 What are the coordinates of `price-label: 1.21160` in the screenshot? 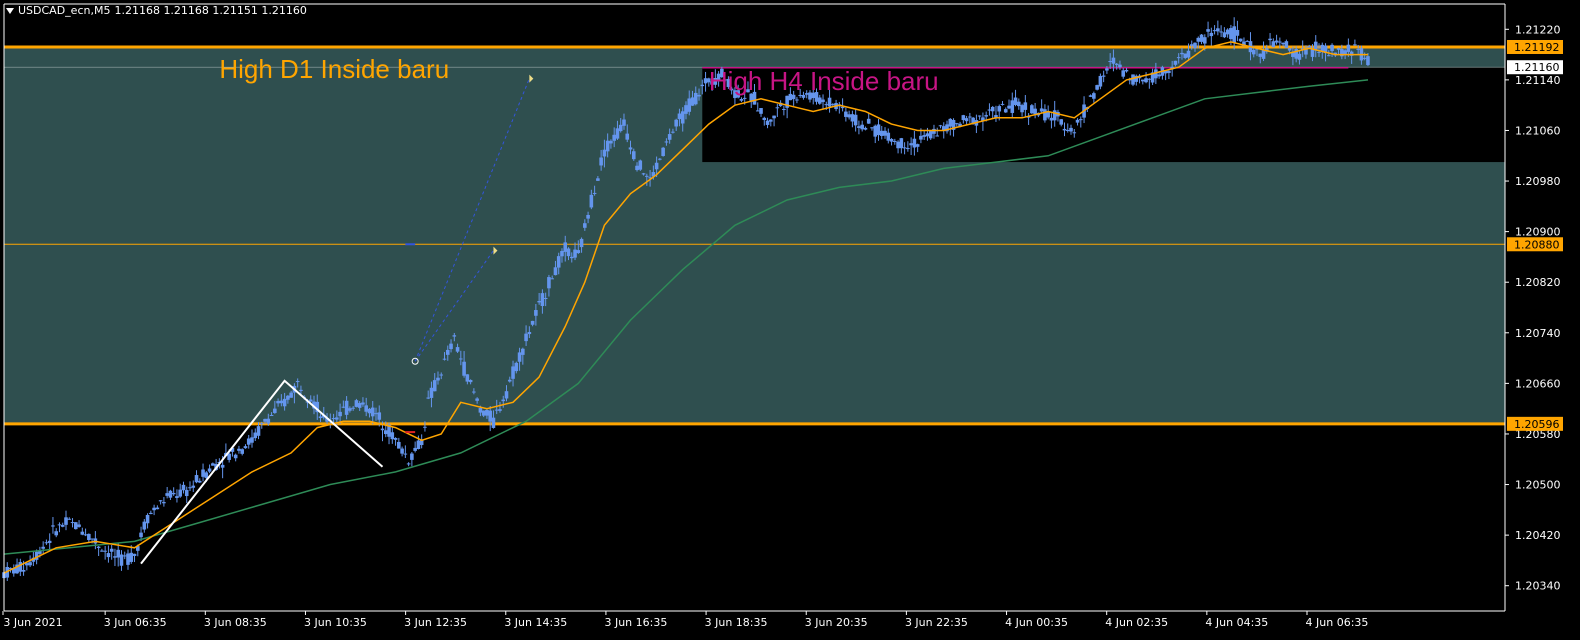 It's located at (1537, 67).